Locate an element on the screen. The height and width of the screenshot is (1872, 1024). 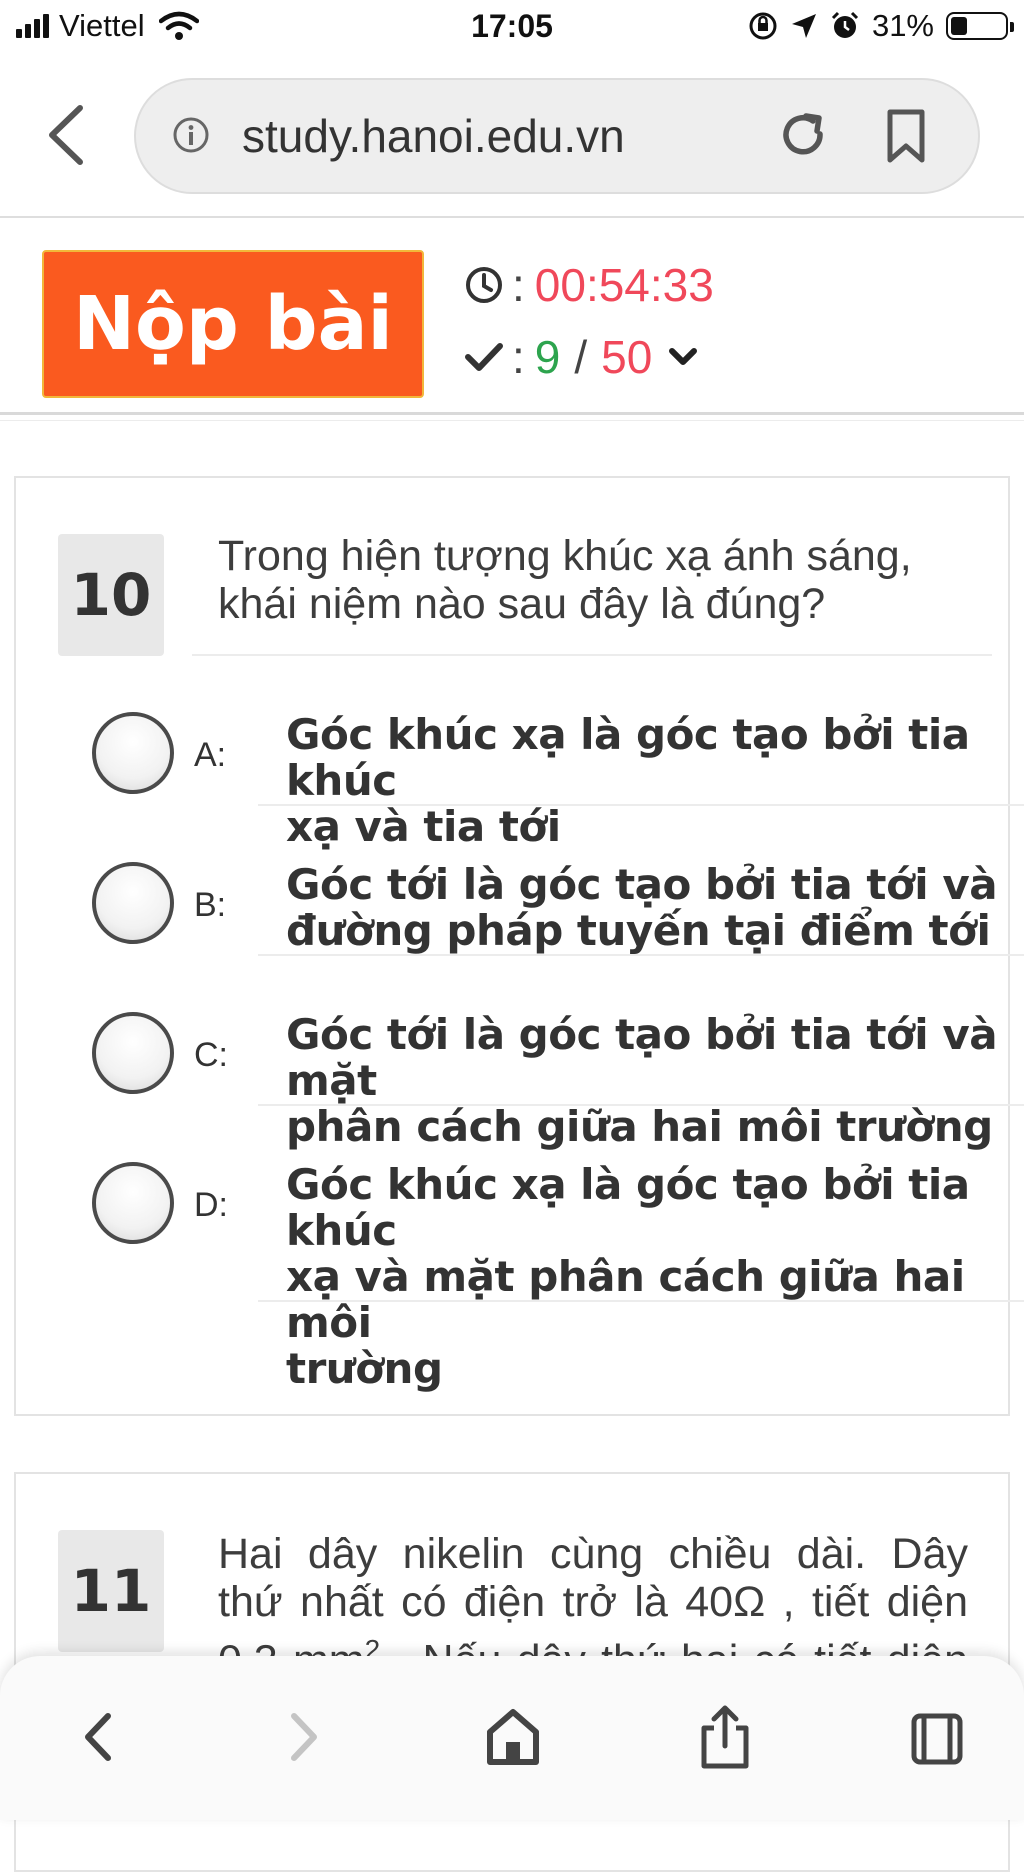
question-divider is located at coordinates (592, 655).